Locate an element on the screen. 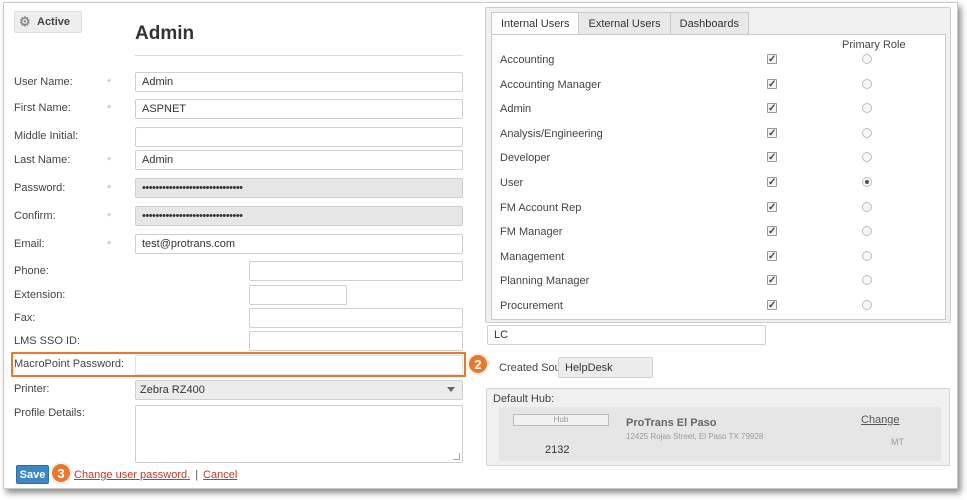 The width and height of the screenshot is (967, 500). hub-address: 12425 Rojas Street, El Paso TX 79928 is located at coordinates (695, 436).